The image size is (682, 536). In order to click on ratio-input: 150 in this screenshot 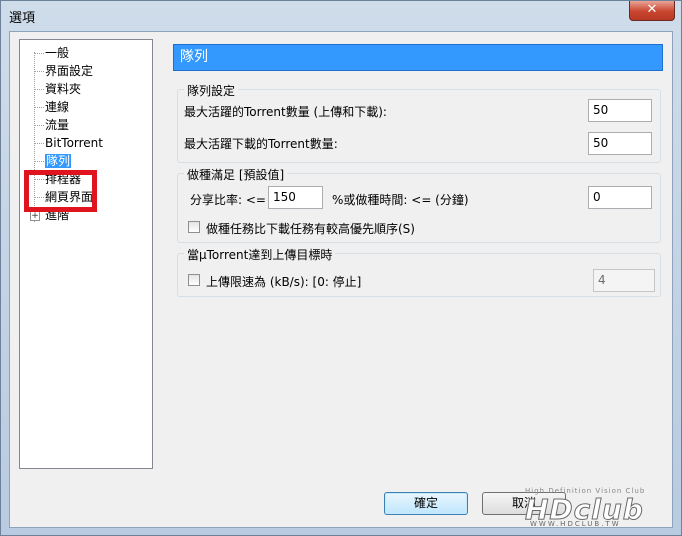, I will do `click(295, 197)`.